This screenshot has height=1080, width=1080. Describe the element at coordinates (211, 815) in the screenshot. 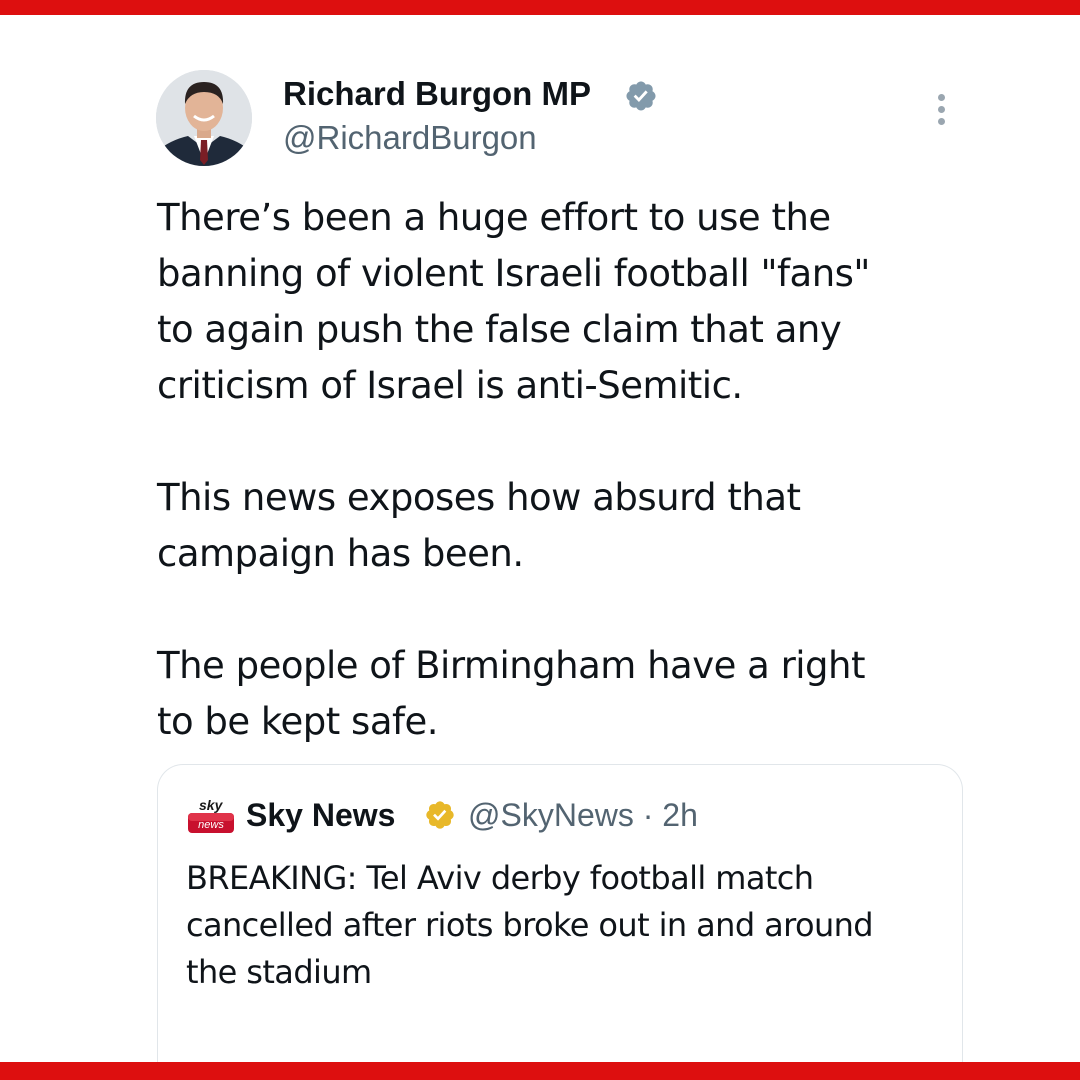

I see `sky-news-logo-icon: sky news` at that location.